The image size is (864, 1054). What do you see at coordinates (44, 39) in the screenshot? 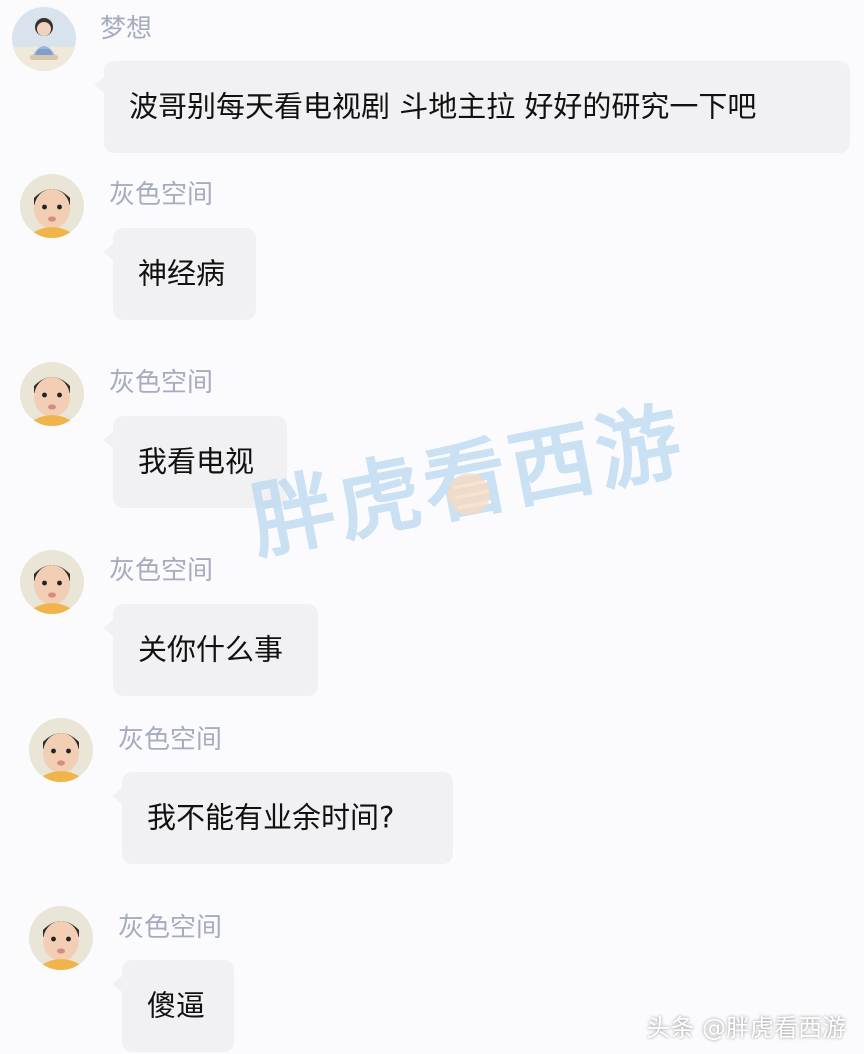
I see `woman-sitting-avatar` at bounding box center [44, 39].